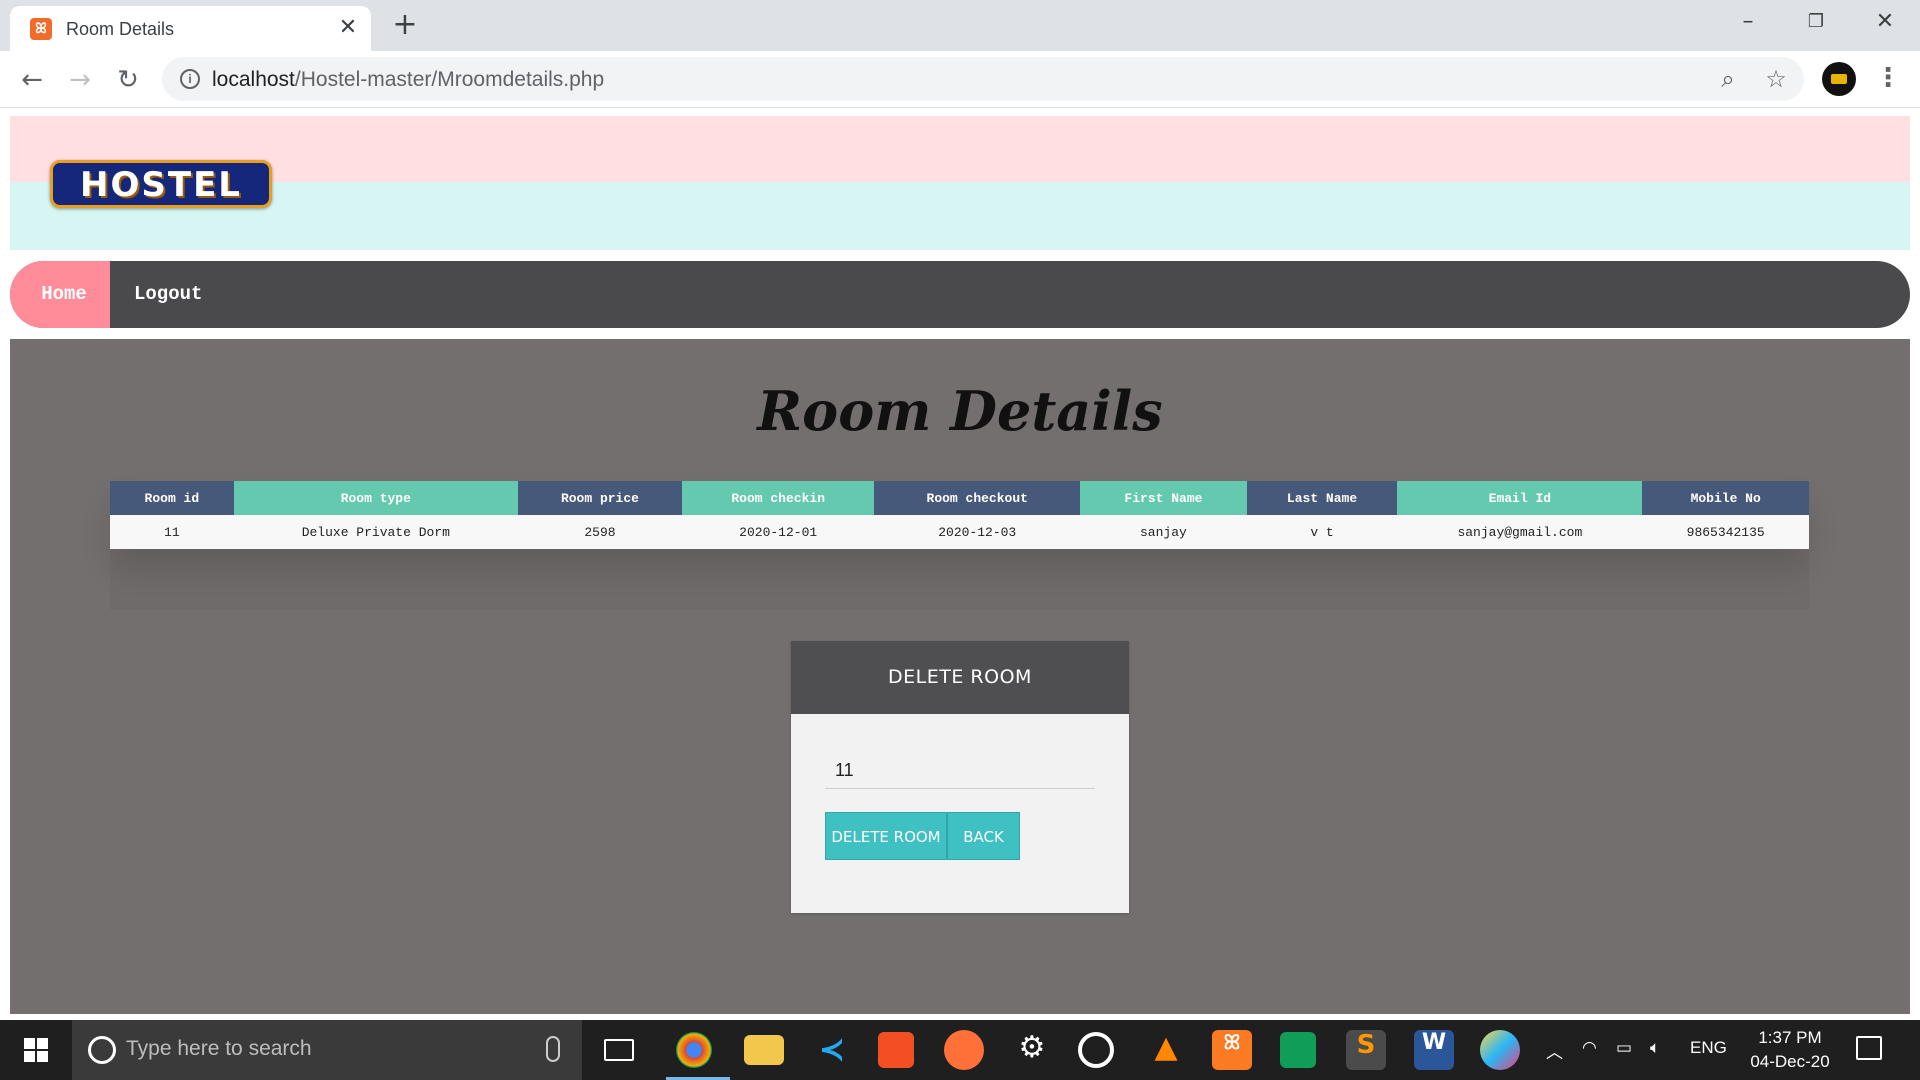 Image resolution: width=1920 pixels, height=1080 pixels. What do you see at coordinates (1748, 22) in the screenshot?
I see `minimize-icon: –` at bounding box center [1748, 22].